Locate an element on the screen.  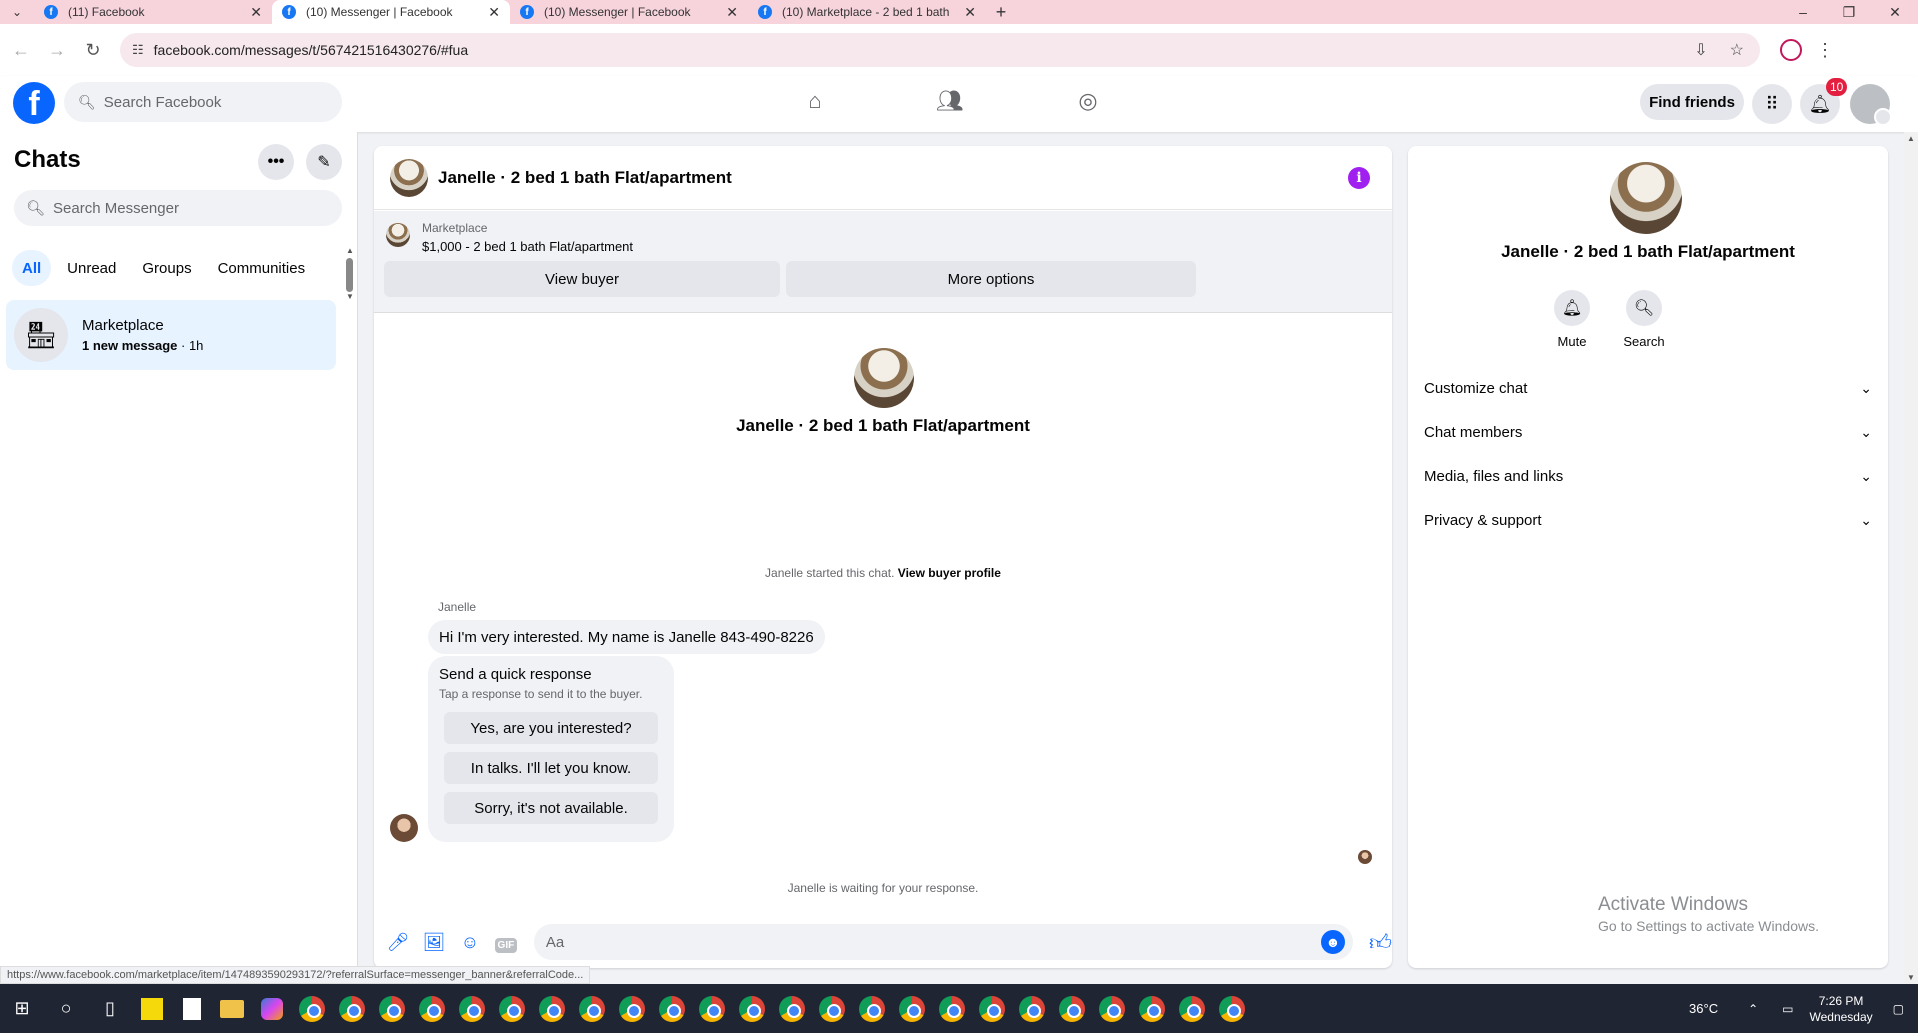
taskbar-clock: 7:26 PM Wednesday is located at coordinates (1841, 1009).